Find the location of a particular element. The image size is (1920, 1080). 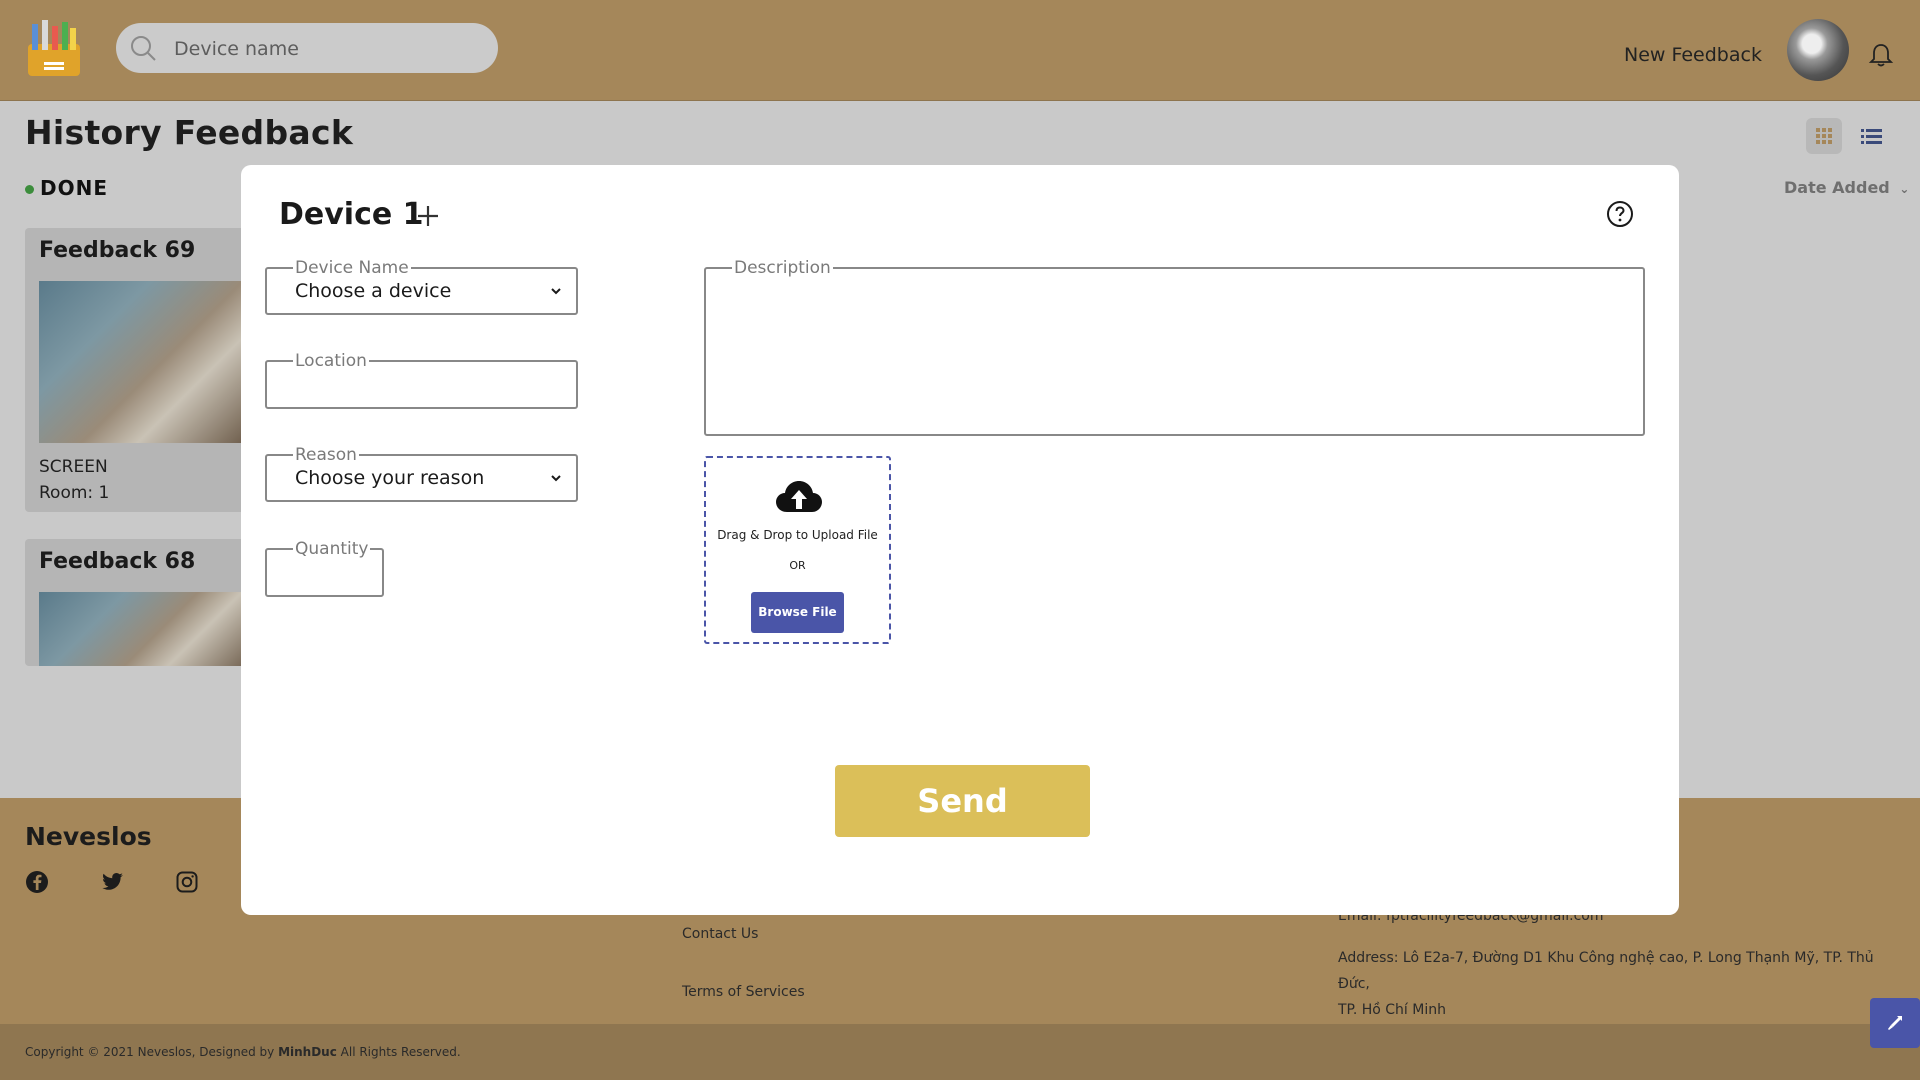

footer-link-terms: Terms of Services is located at coordinates (743, 992).